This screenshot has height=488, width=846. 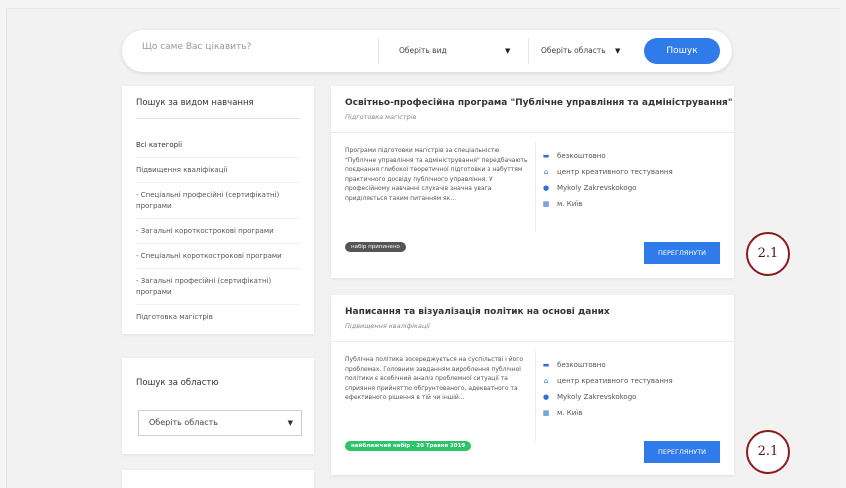 I want to click on region-filter-title: Пошук за областю, so click(x=177, y=383).